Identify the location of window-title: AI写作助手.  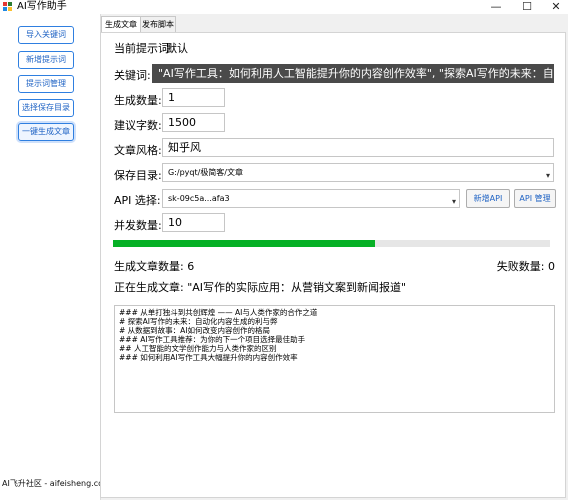
(42, 6).